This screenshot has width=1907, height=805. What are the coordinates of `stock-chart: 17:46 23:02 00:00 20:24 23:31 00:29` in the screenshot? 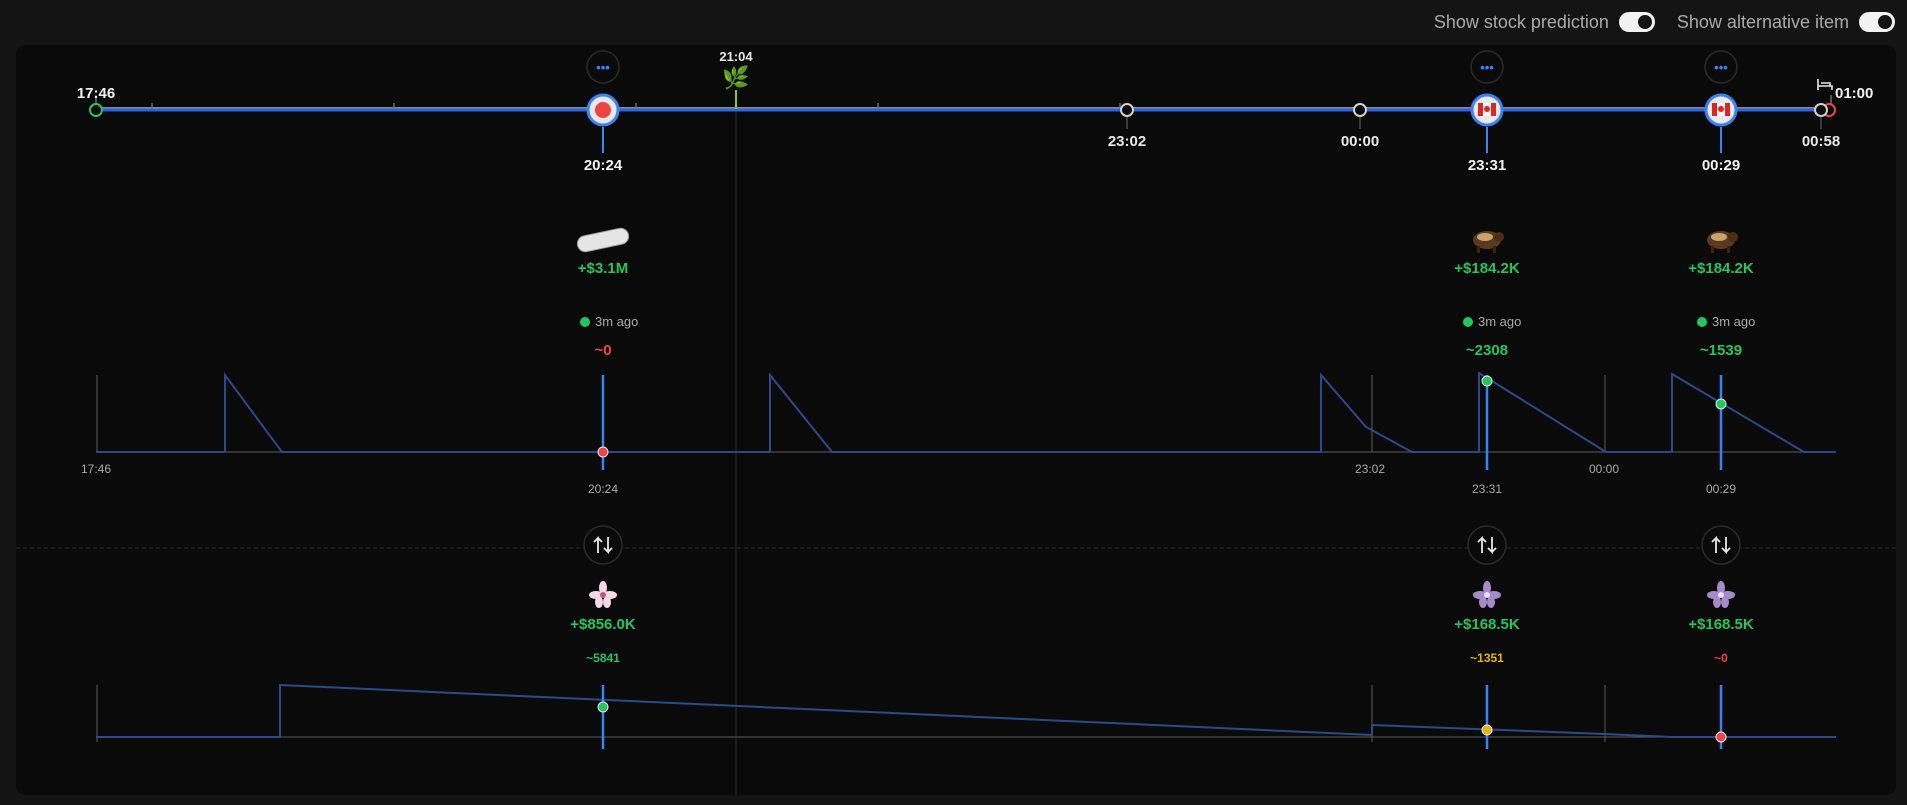 It's located at (958, 433).